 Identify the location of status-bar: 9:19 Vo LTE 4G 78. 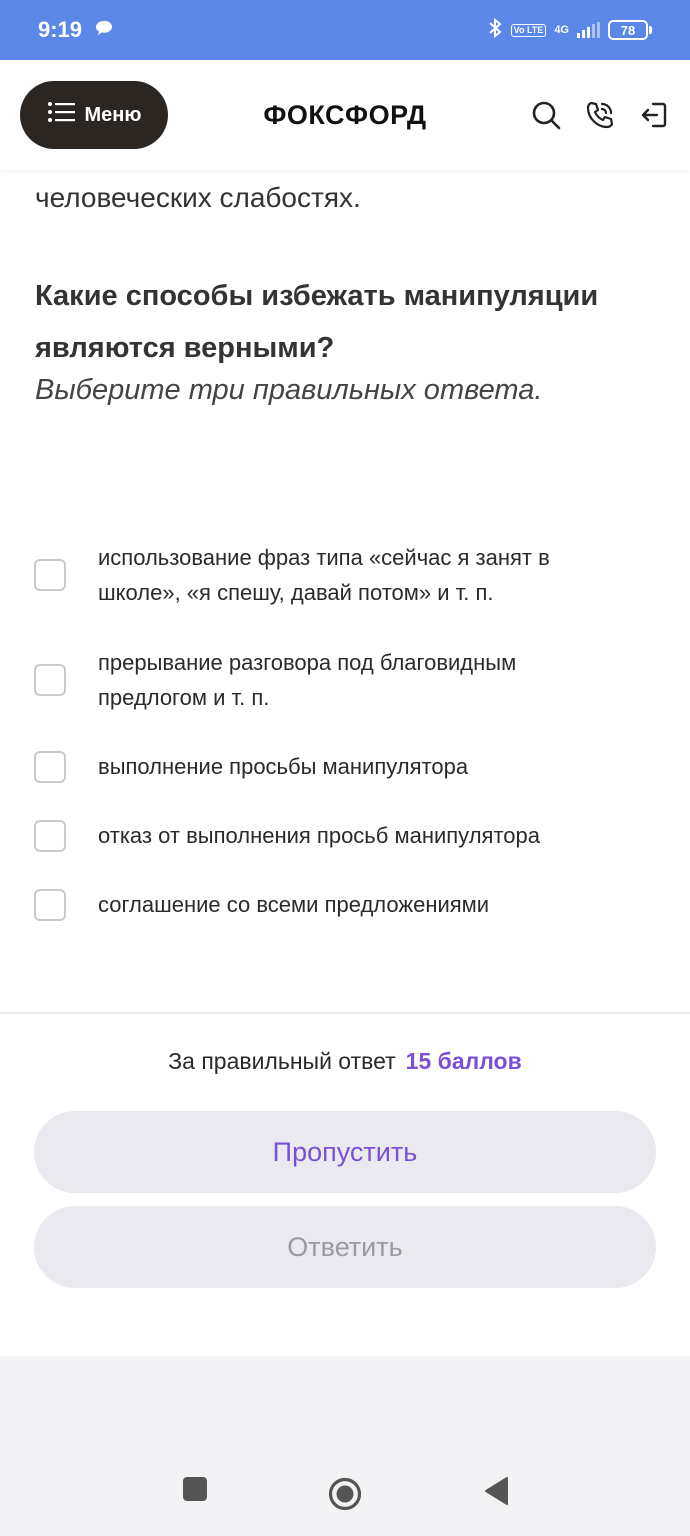
(345, 30).